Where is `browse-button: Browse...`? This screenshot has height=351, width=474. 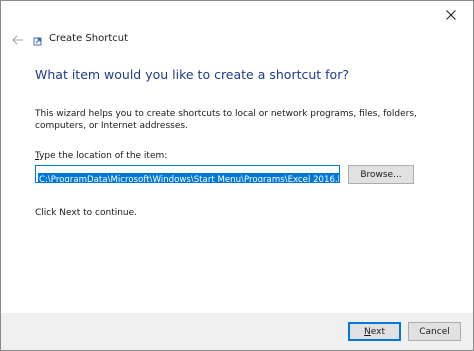
browse-button: Browse... is located at coordinates (381, 174).